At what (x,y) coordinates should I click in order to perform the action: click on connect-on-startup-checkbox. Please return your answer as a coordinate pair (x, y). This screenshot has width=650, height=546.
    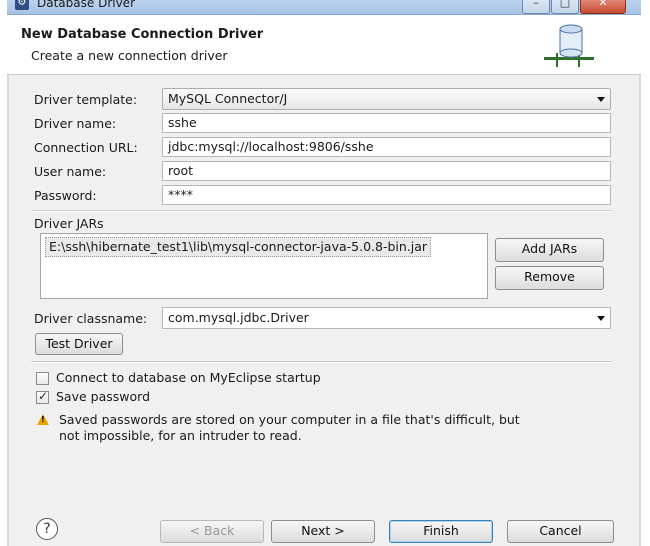
    Looking at the image, I should click on (42, 378).